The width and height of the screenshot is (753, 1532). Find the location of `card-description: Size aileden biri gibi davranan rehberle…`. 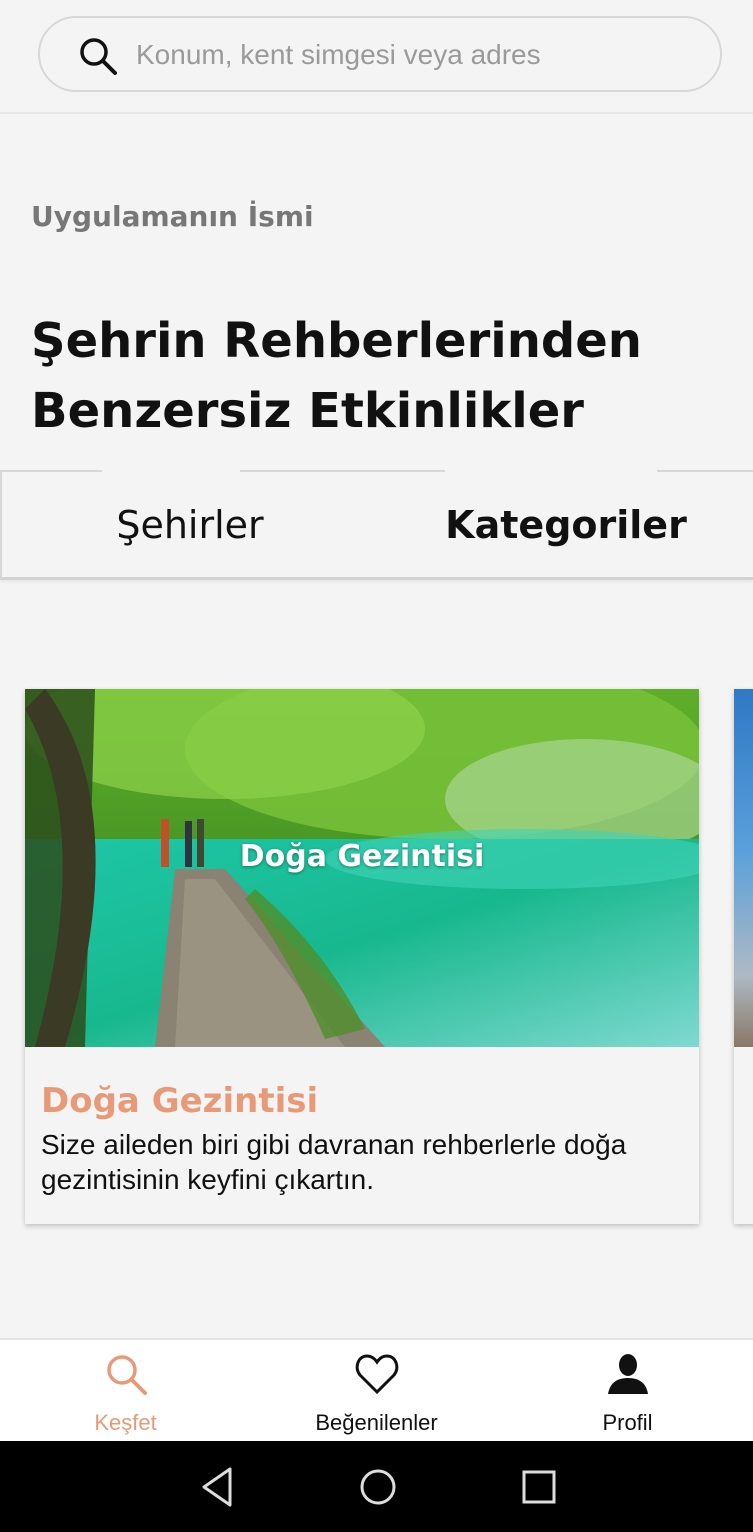

card-description: Size aileden biri gibi davranan rehberle… is located at coordinates (334, 1162).